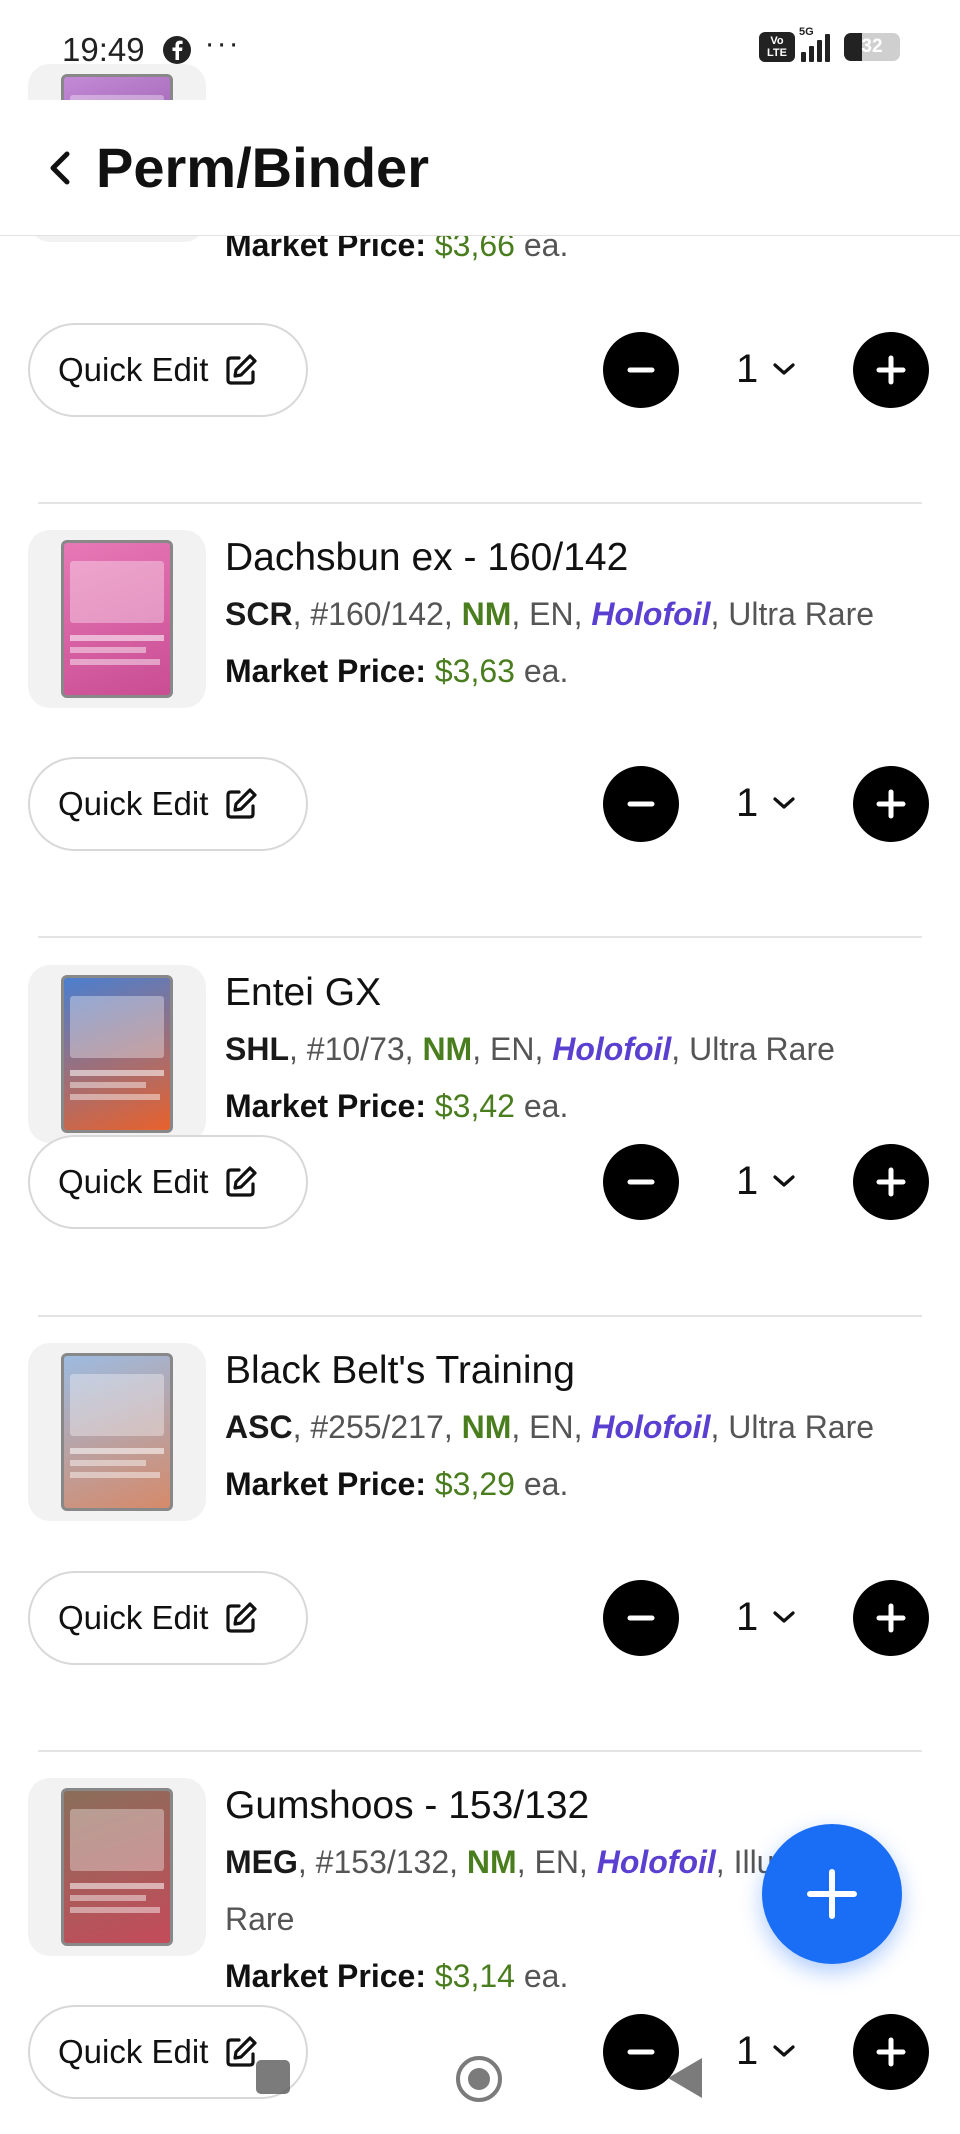 The height and width of the screenshot is (2134, 960). What do you see at coordinates (575, 993) in the screenshot?
I see `card-name: Entei GX` at bounding box center [575, 993].